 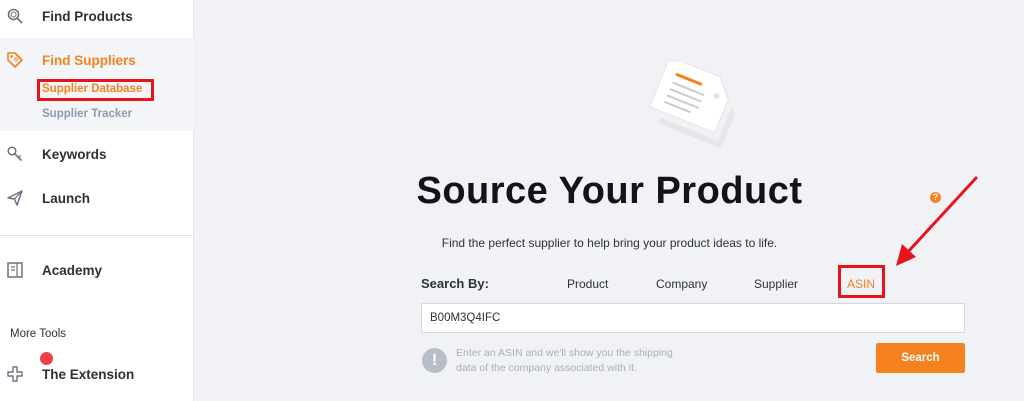 What do you see at coordinates (15, 270) in the screenshot?
I see `book-icon` at bounding box center [15, 270].